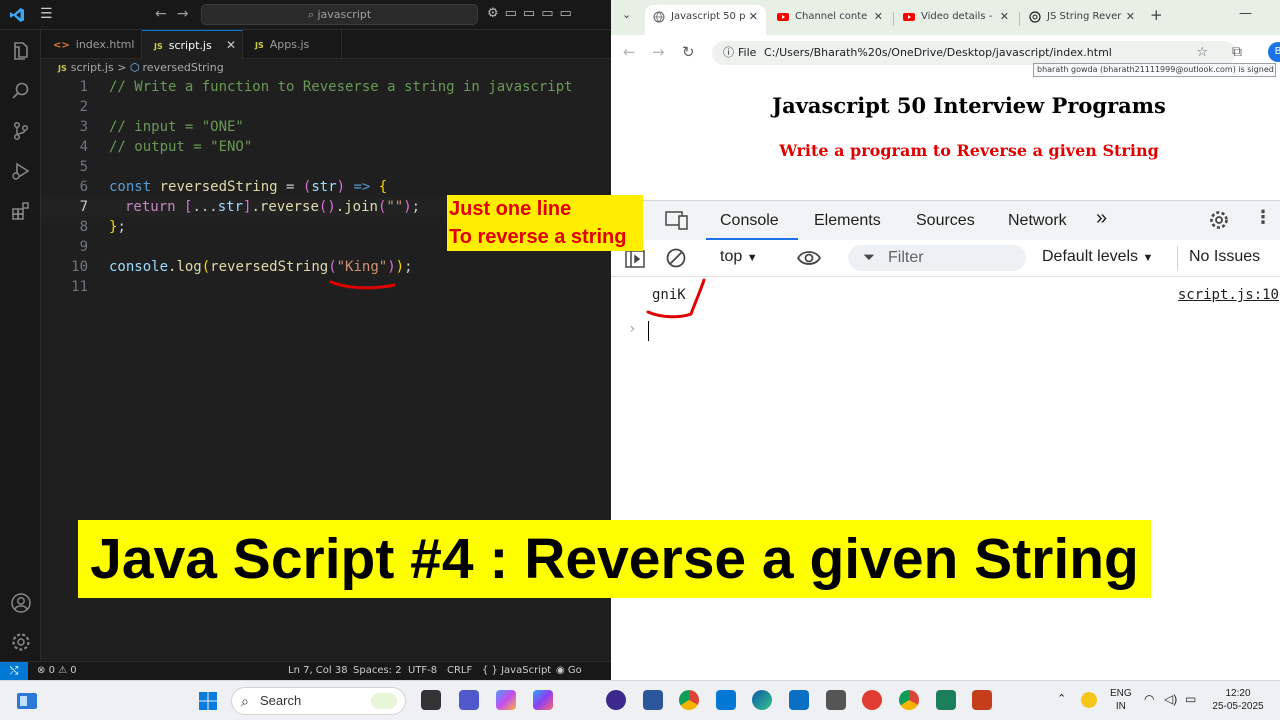 The width and height of the screenshot is (1280, 720). I want to click on context-selector: top ▼, so click(739, 257).